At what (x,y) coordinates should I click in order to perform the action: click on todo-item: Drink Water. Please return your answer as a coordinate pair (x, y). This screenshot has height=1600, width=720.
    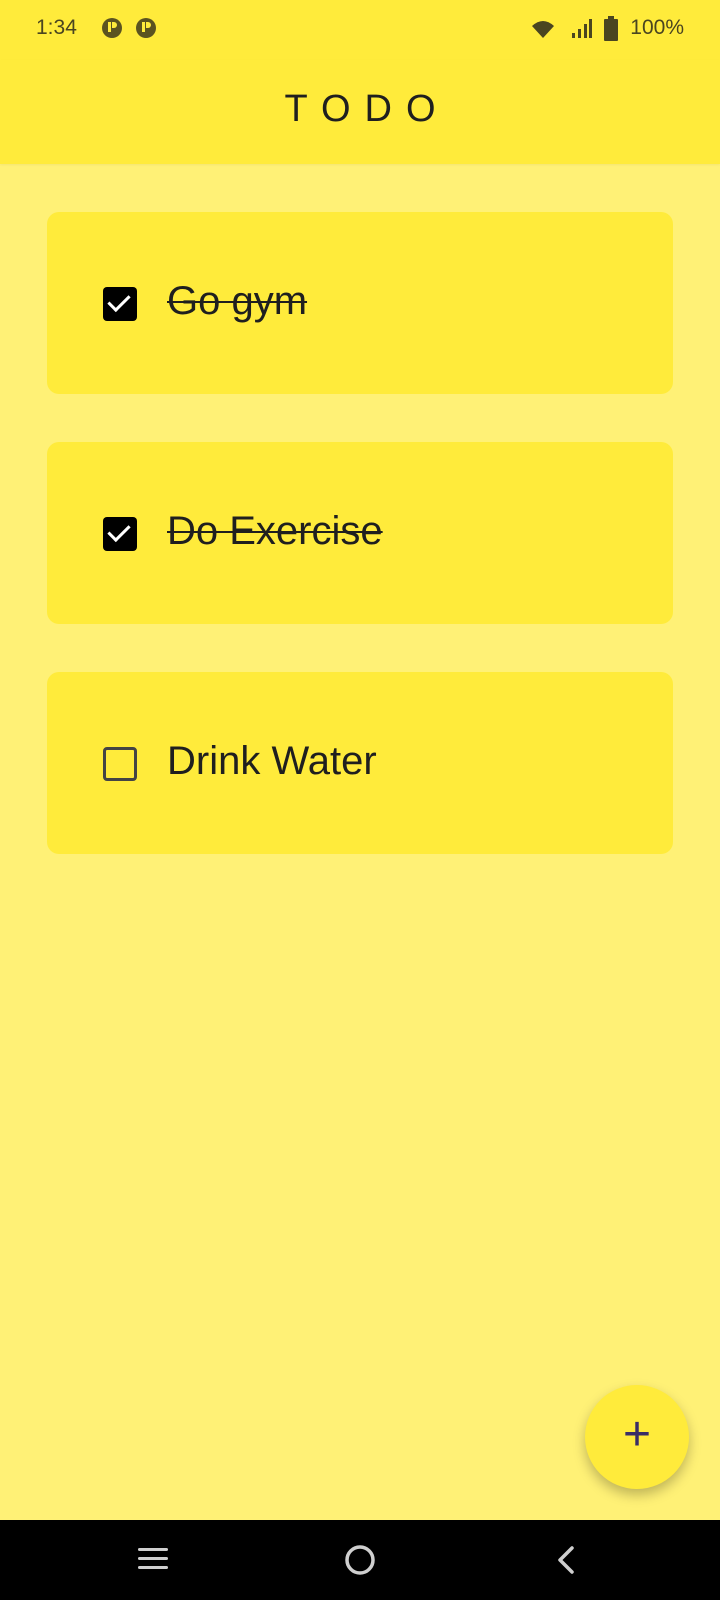
    Looking at the image, I should click on (360, 763).